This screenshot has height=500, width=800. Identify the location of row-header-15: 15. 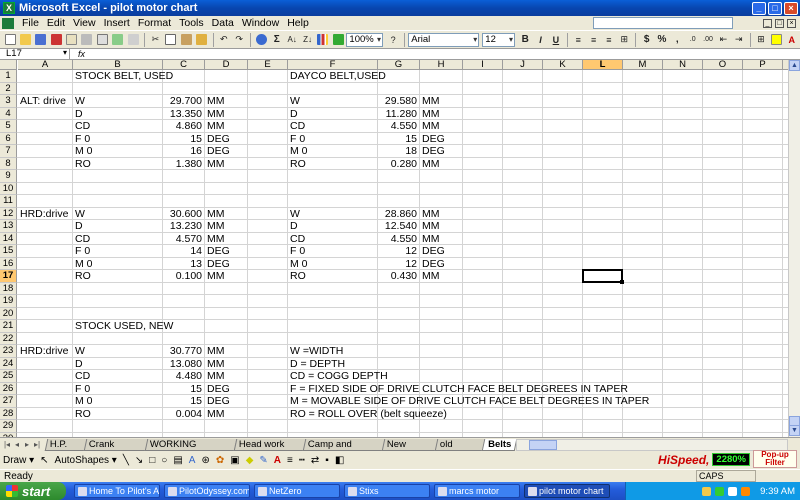
(8, 251).